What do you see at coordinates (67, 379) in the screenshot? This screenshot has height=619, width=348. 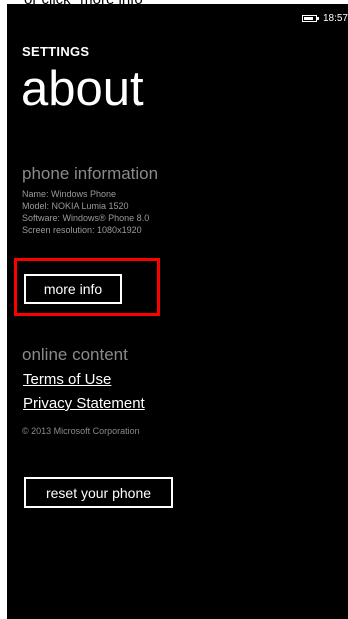 I see `terms-of-use-link: Terms of Use` at bounding box center [67, 379].